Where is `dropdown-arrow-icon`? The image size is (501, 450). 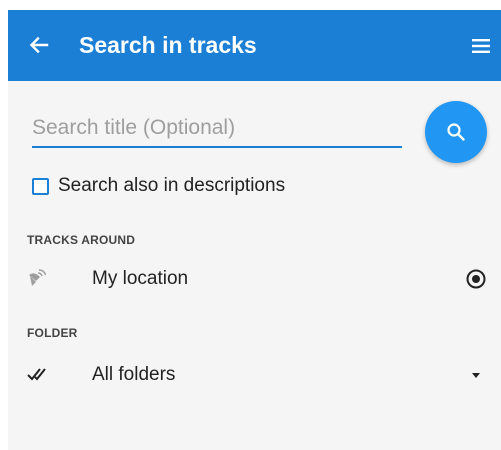
dropdown-arrow-icon is located at coordinates (476, 375).